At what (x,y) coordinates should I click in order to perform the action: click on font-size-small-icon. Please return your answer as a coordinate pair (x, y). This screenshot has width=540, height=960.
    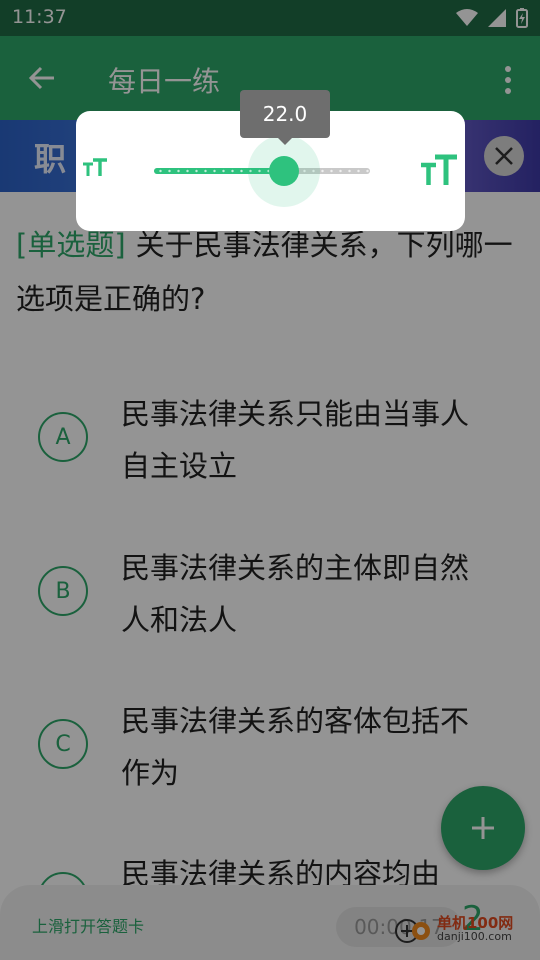
    Looking at the image, I should click on (95, 167).